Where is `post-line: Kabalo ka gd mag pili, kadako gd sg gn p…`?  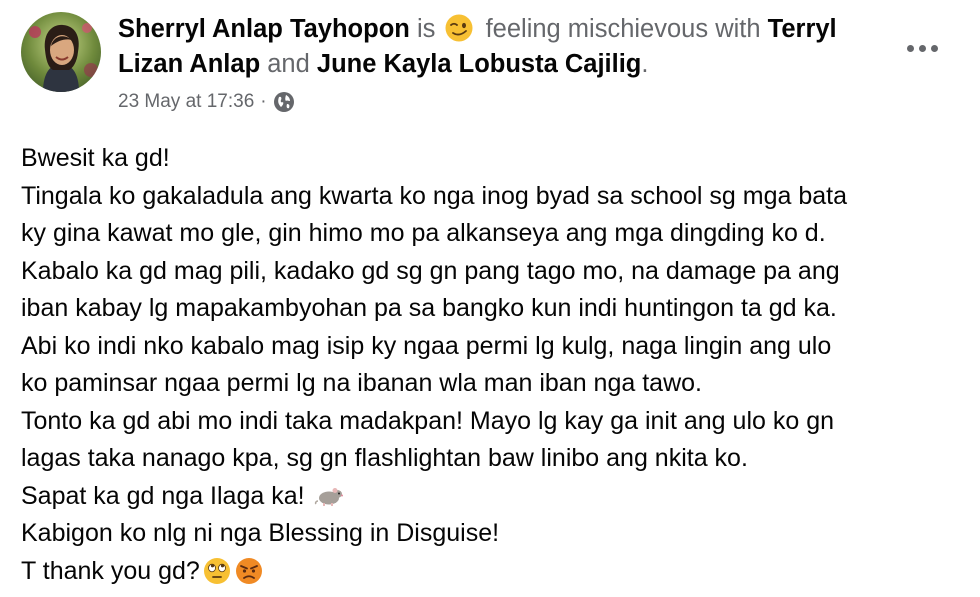 post-line: Kabalo ka gd mag pili, kadako gd sg gn p… is located at coordinates (430, 270).